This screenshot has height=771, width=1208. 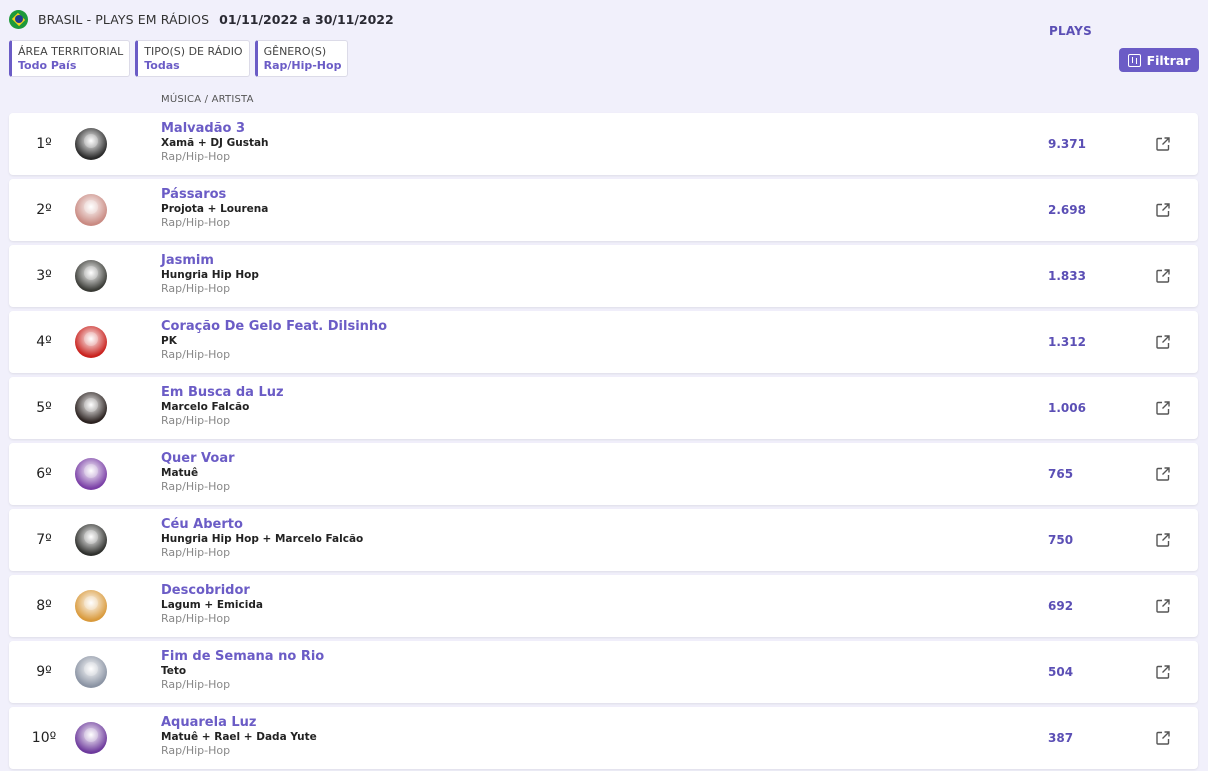 What do you see at coordinates (193, 51) in the screenshot?
I see `filter-label: TIPO(S) DE RÁDIO` at bounding box center [193, 51].